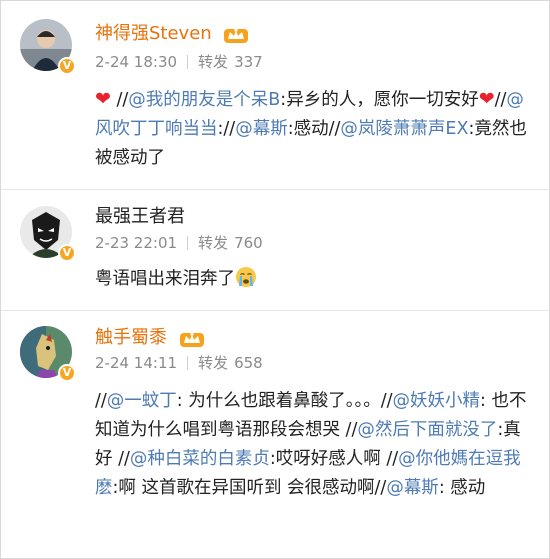 The width and height of the screenshot is (550, 559). What do you see at coordinates (315, 279) in the screenshot?
I see `comment-body: 粤语唱出来泪奔了` at bounding box center [315, 279].